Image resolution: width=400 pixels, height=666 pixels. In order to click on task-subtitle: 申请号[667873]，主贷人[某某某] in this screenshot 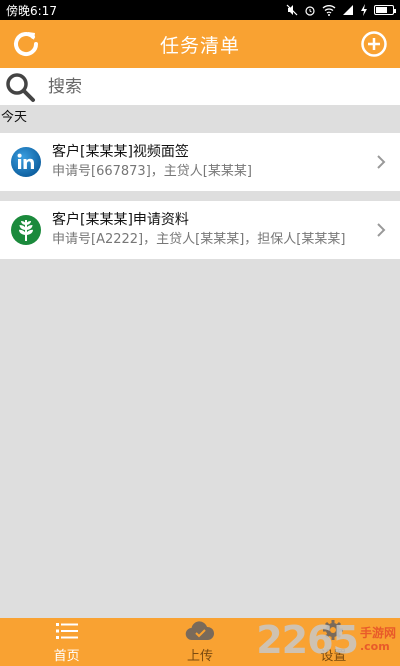, I will do `click(152, 171)`.